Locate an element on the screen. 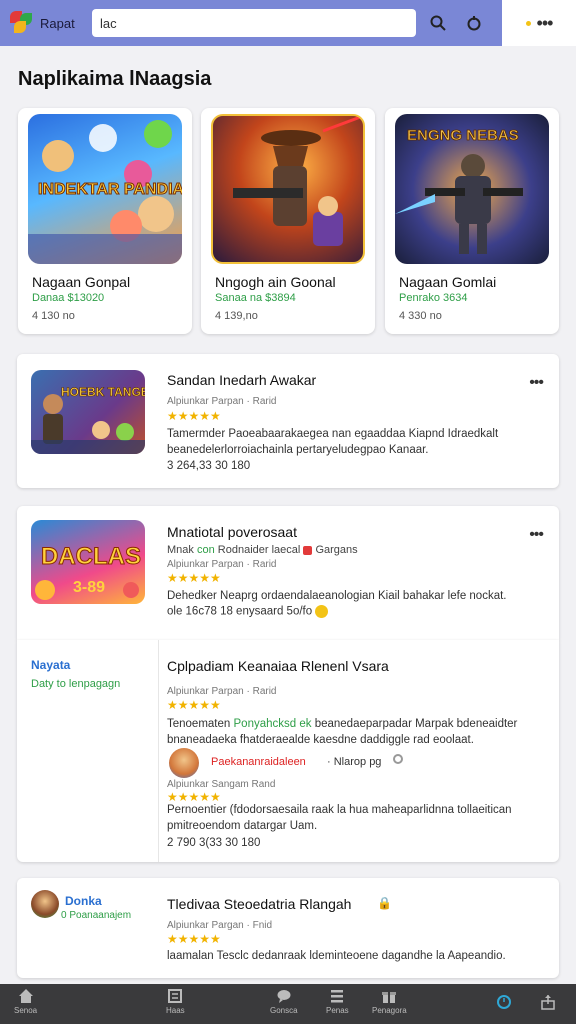 This screenshot has width=576, height=1024. svg-text: ENGNG NEBAS is located at coordinates (463, 135).